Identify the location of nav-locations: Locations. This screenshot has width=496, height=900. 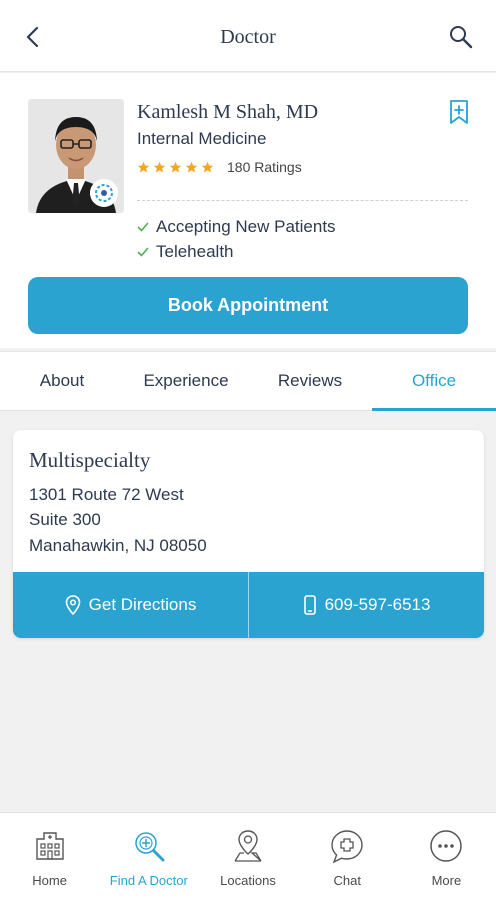
(247, 856).